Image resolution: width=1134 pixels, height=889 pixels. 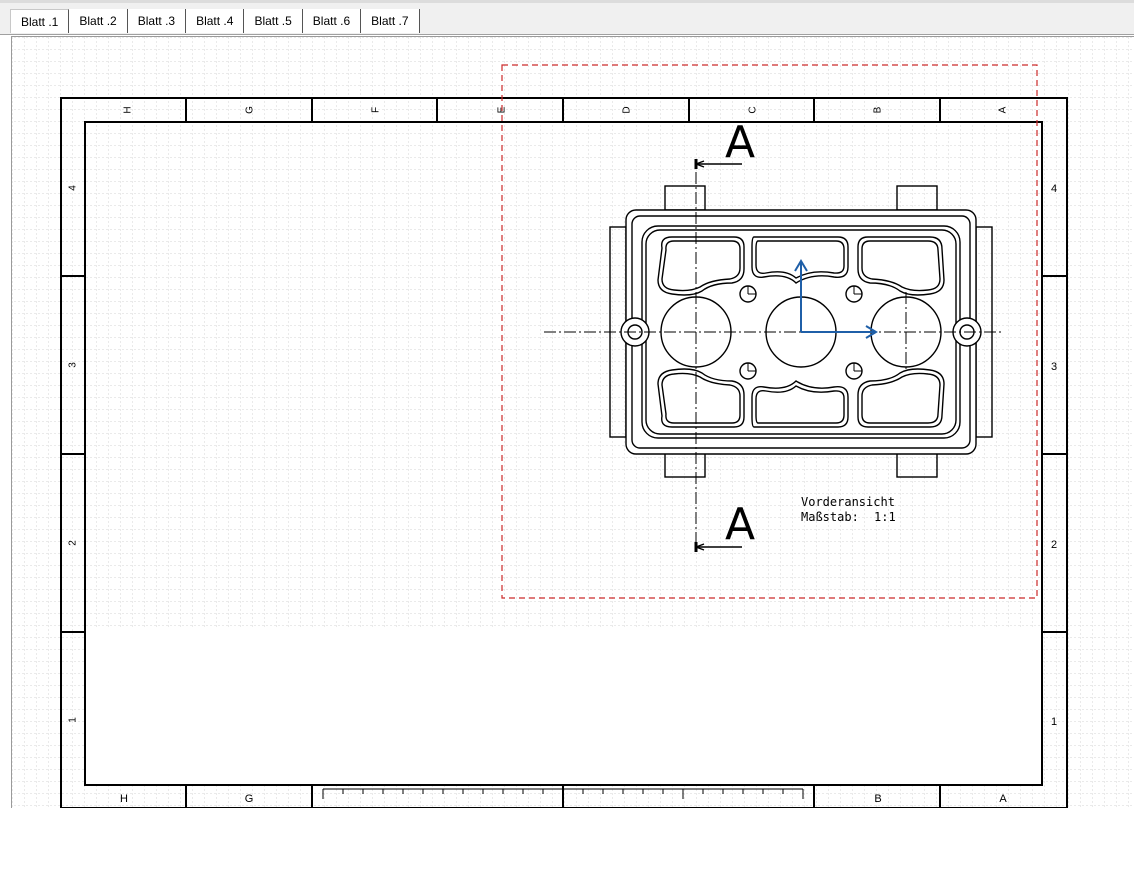 What do you see at coordinates (563, 705) in the screenshot?
I see `blank-lower-area` at bounding box center [563, 705].